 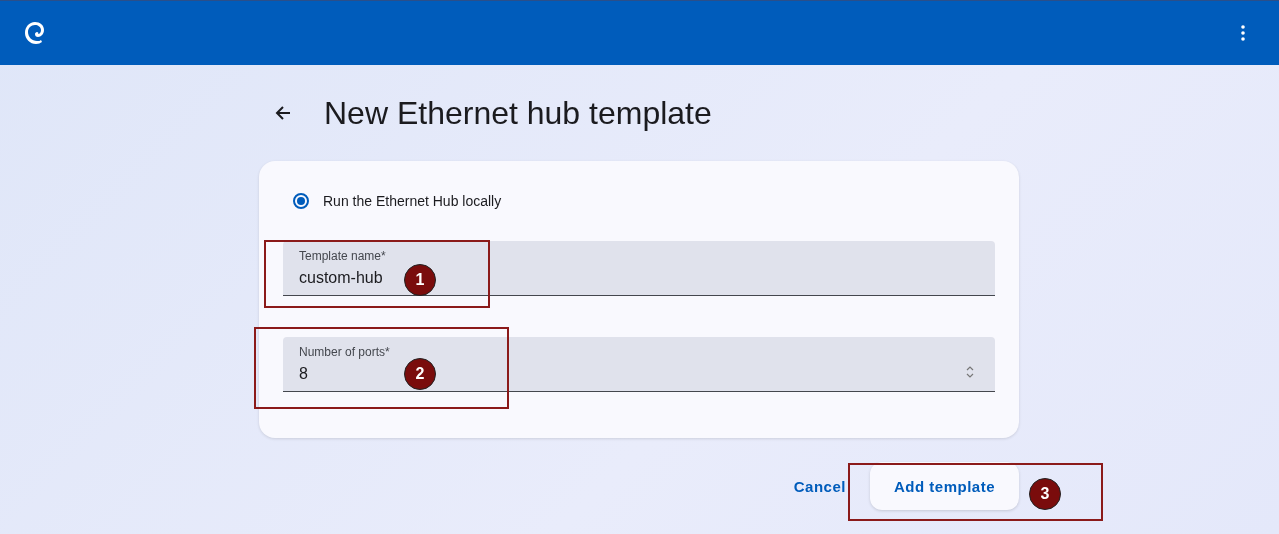 What do you see at coordinates (412, 201) in the screenshot?
I see `radio-label: Run the Ethernet Hub locally` at bounding box center [412, 201].